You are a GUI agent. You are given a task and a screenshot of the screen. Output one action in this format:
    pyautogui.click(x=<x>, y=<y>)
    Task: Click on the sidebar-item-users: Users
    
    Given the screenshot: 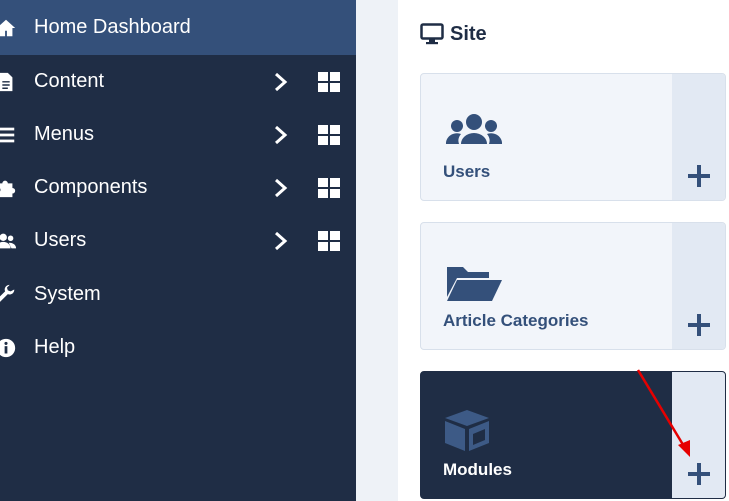 What is the action you would take?
    pyautogui.click(x=178, y=240)
    